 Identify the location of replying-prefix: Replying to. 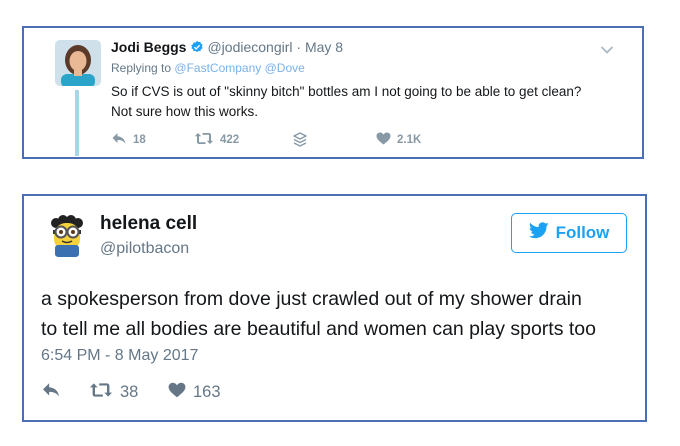
(141, 68).